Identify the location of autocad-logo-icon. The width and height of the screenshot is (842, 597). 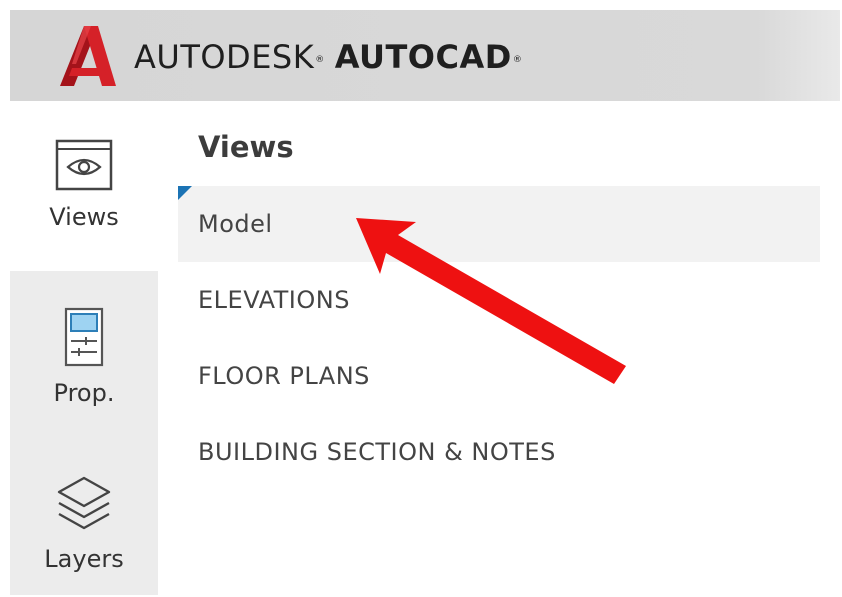
(88, 56).